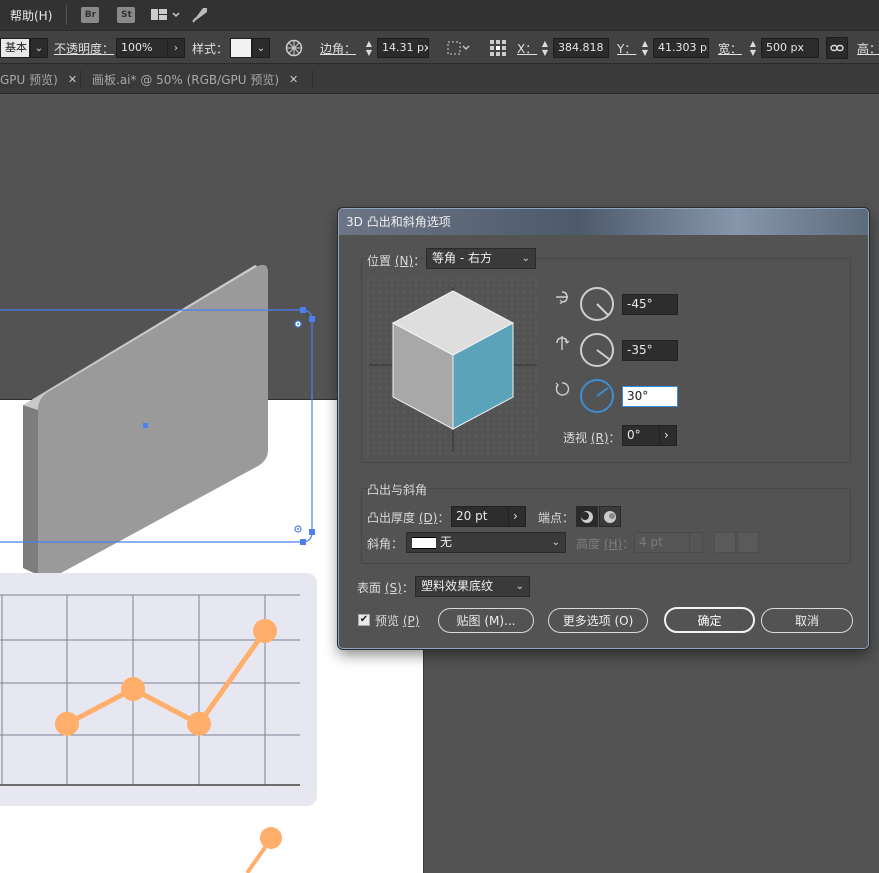  I want to click on surface-dropdown: 塑料效果底纹 ⌄, so click(472, 586).